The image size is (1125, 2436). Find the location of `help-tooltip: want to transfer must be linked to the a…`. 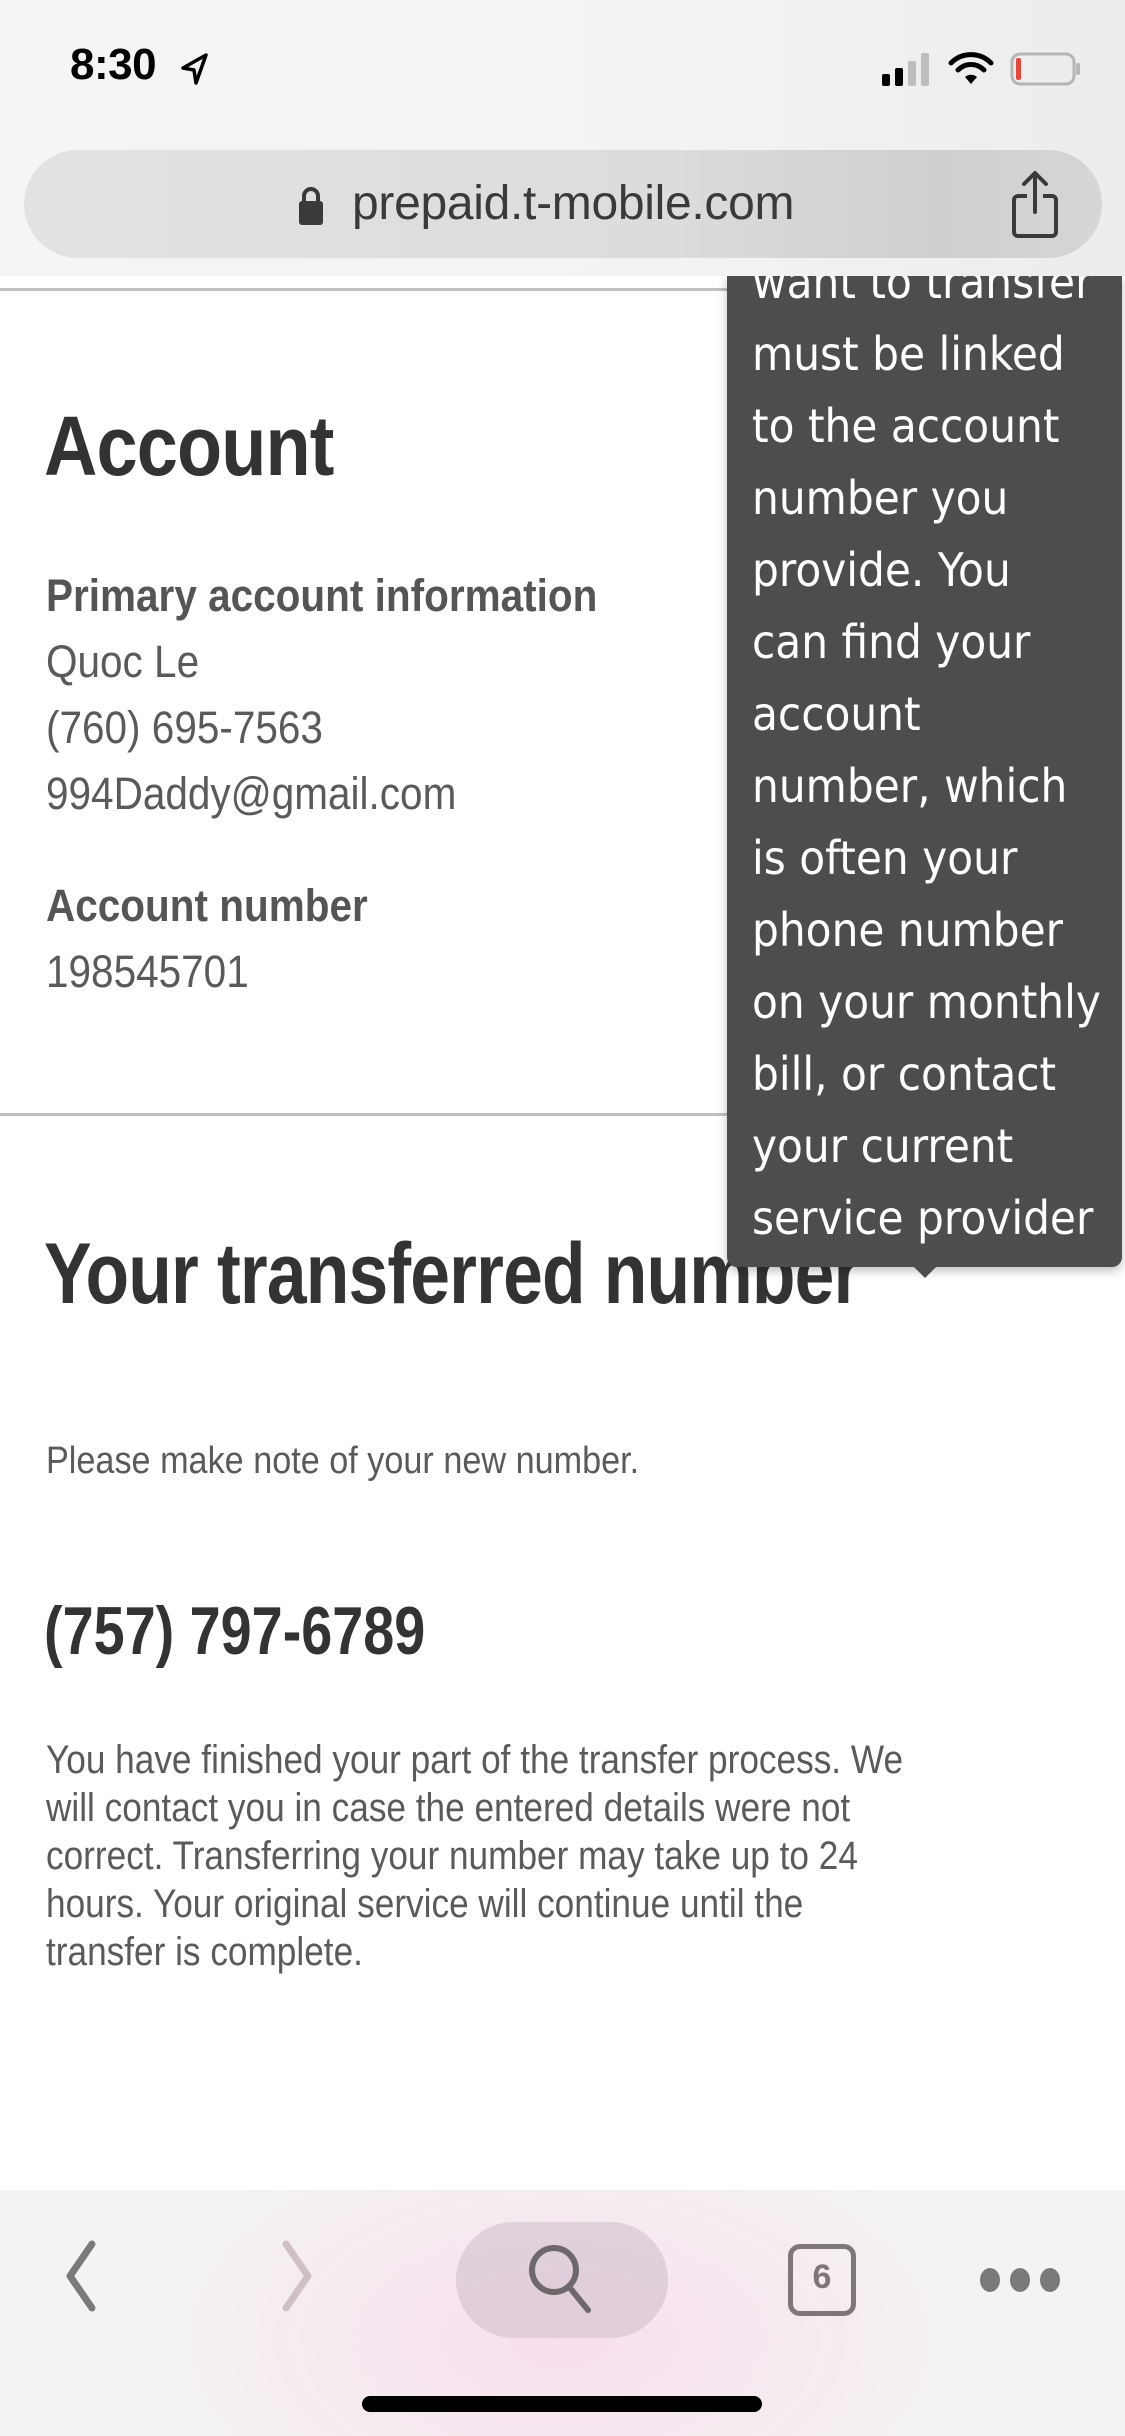

help-tooltip: want to transfer must be linked to the a… is located at coordinates (924, 761).